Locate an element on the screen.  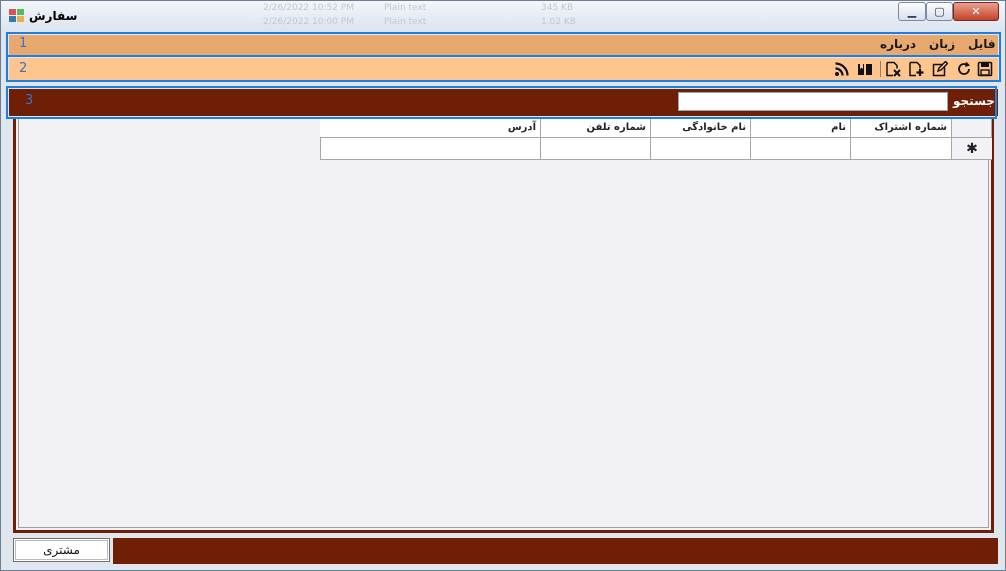
new-row-last-name-cell is located at coordinates (701, 149).